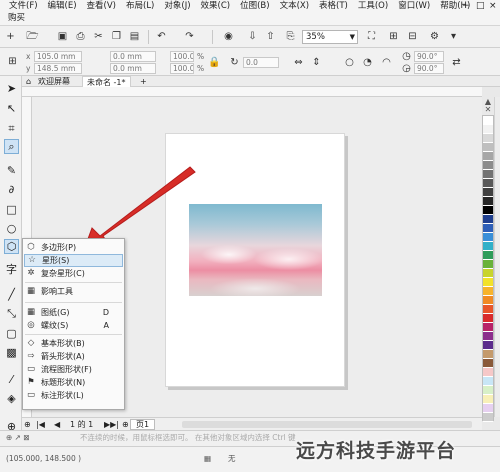  I want to click on new-document-icon: +, so click(10, 36).